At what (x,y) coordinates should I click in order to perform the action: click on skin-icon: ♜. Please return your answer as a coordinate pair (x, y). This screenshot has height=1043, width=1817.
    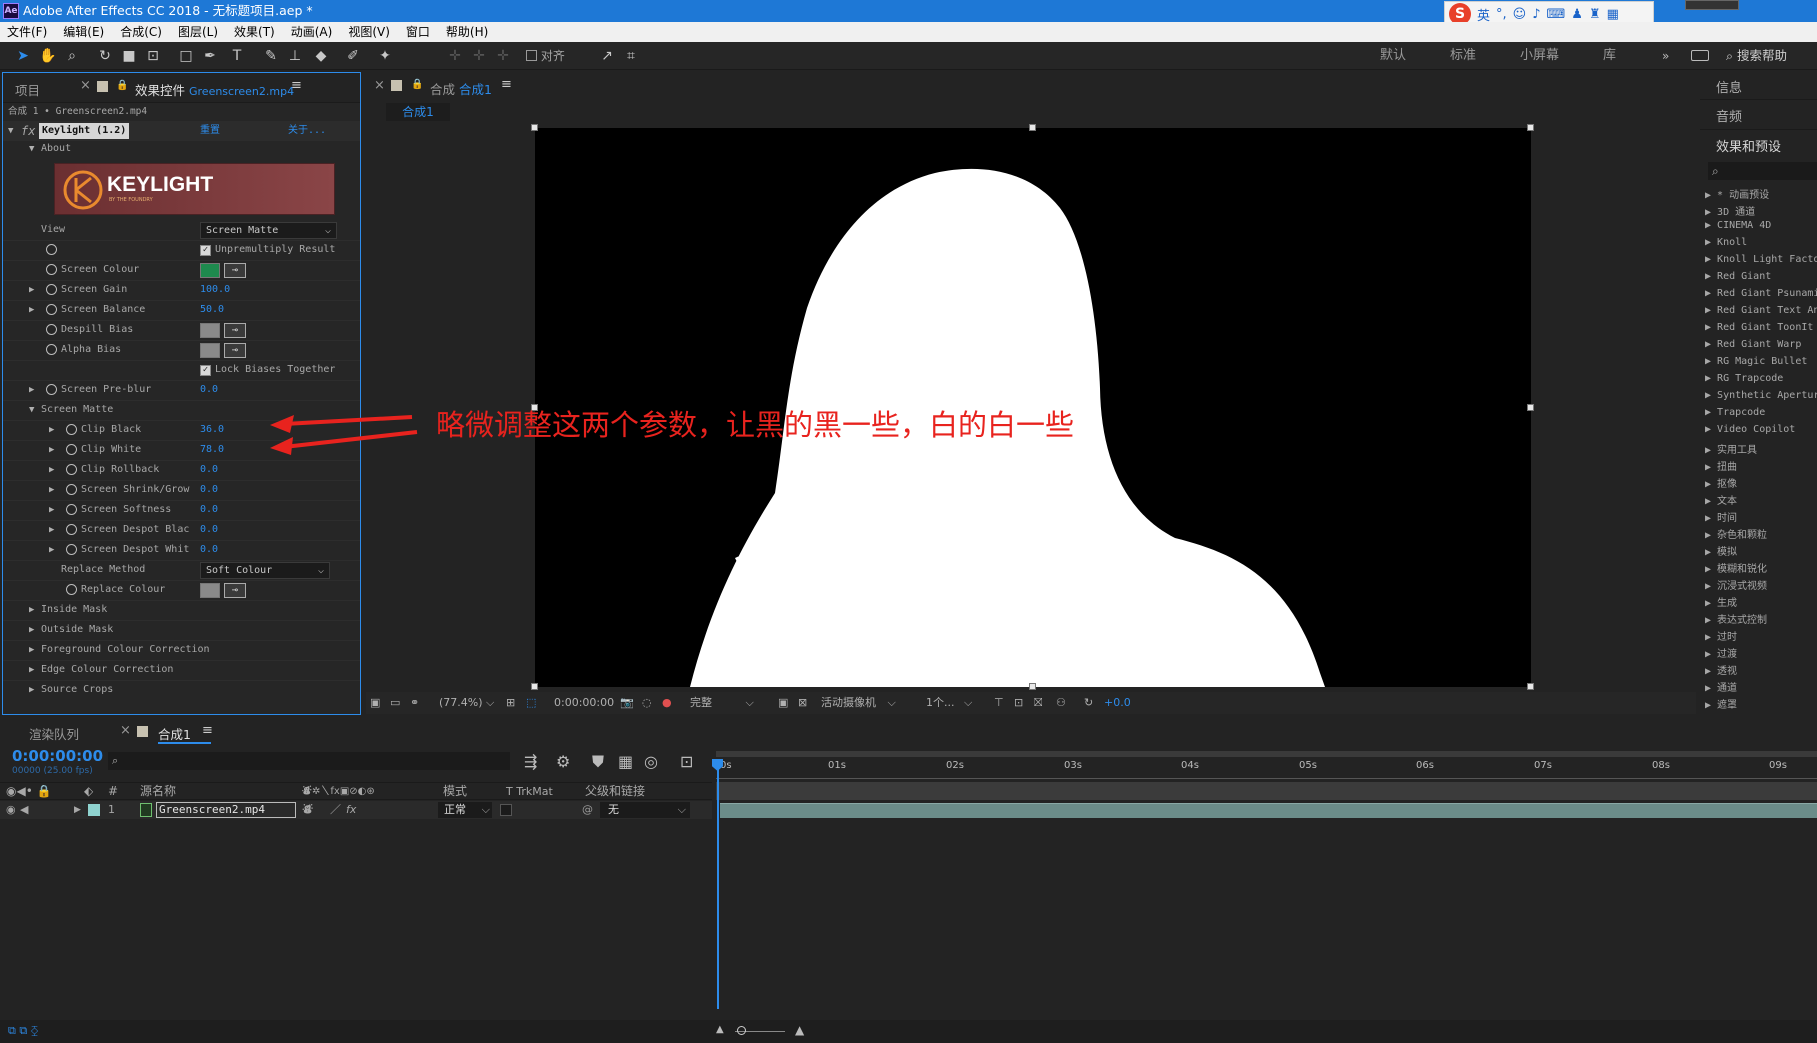
    Looking at the image, I should click on (1595, 14).